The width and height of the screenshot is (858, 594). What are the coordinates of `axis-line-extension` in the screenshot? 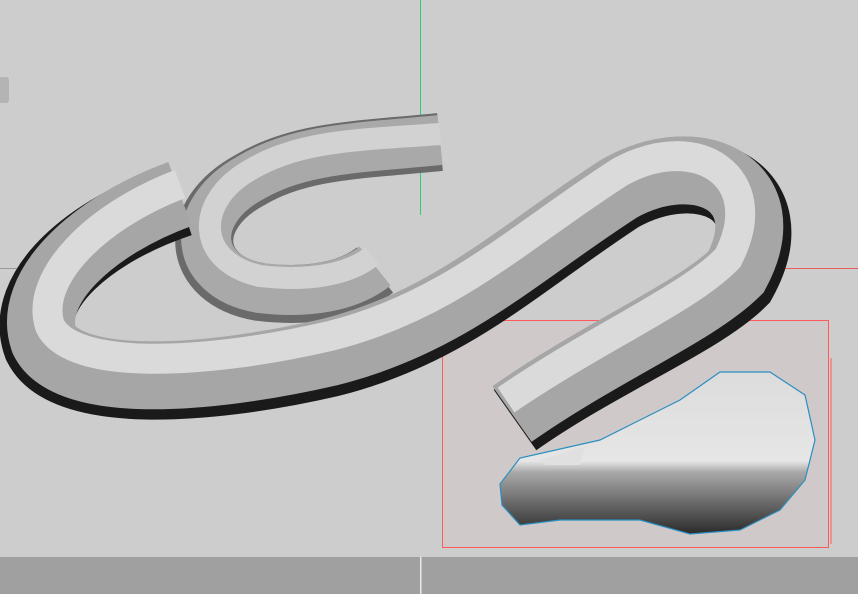 It's located at (421, 575).